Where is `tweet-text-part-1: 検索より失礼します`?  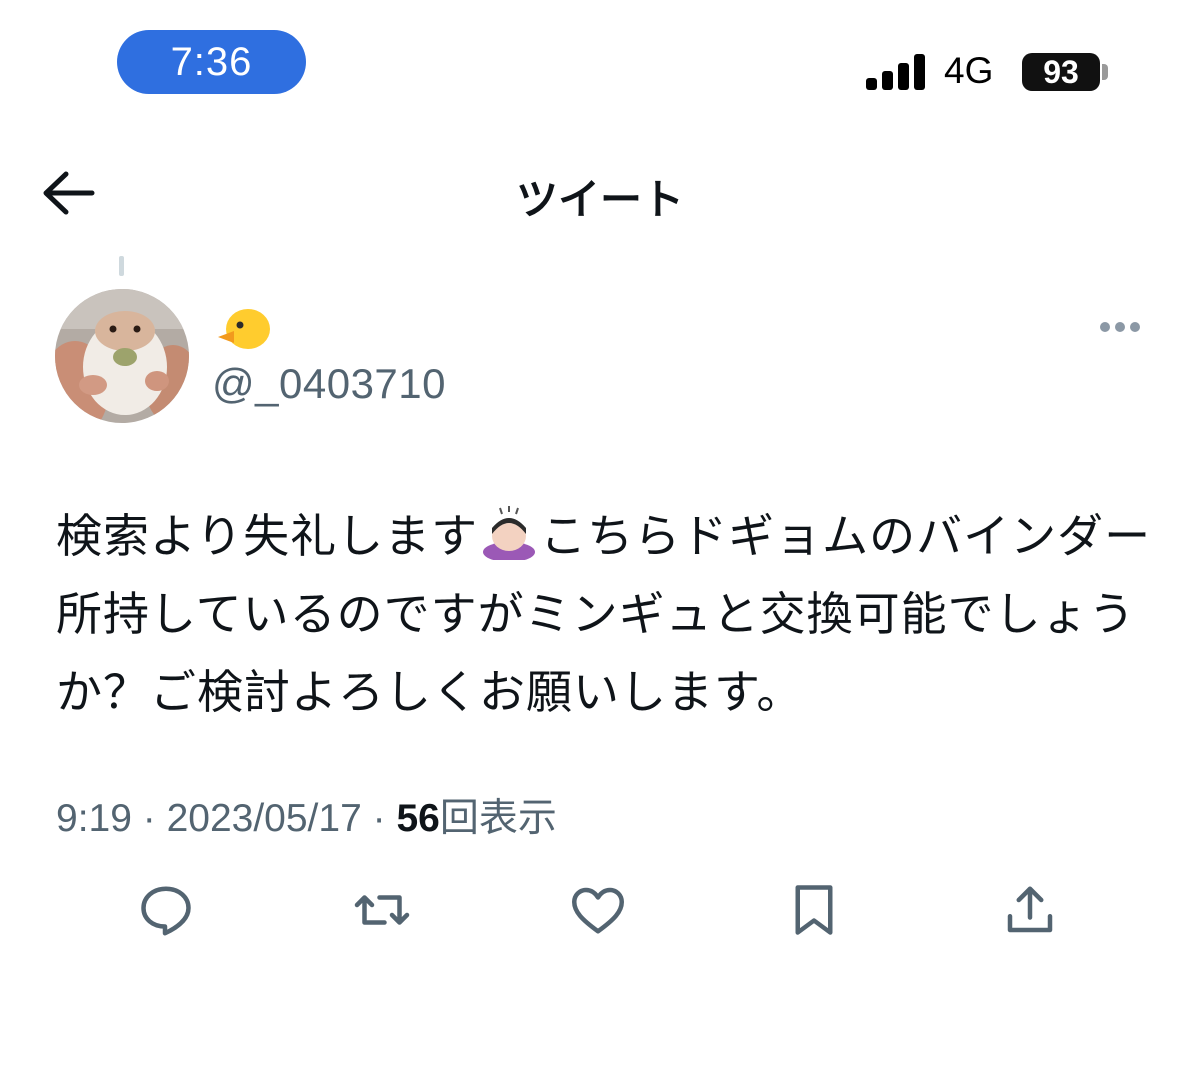
tweet-text-part-1: 検索より失礼します is located at coordinates (267, 536).